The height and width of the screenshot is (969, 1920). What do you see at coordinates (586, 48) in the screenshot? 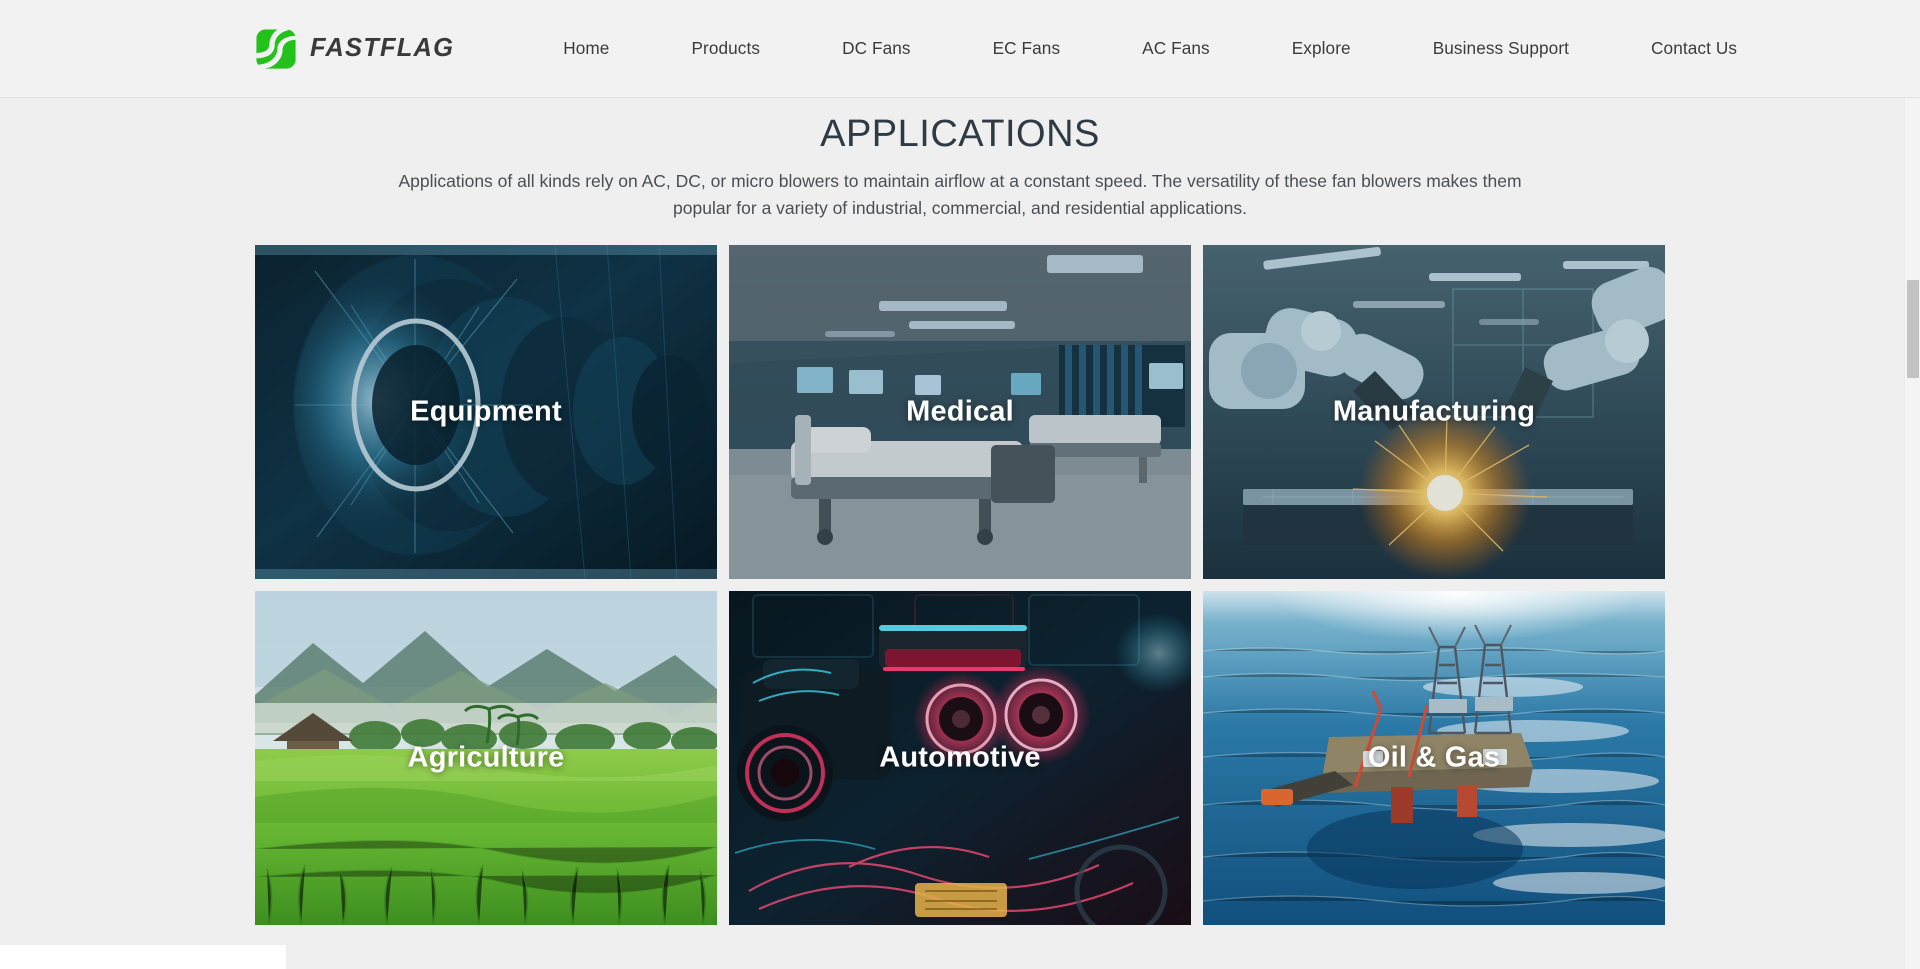
I see `nav-item-home: Home` at bounding box center [586, 48].